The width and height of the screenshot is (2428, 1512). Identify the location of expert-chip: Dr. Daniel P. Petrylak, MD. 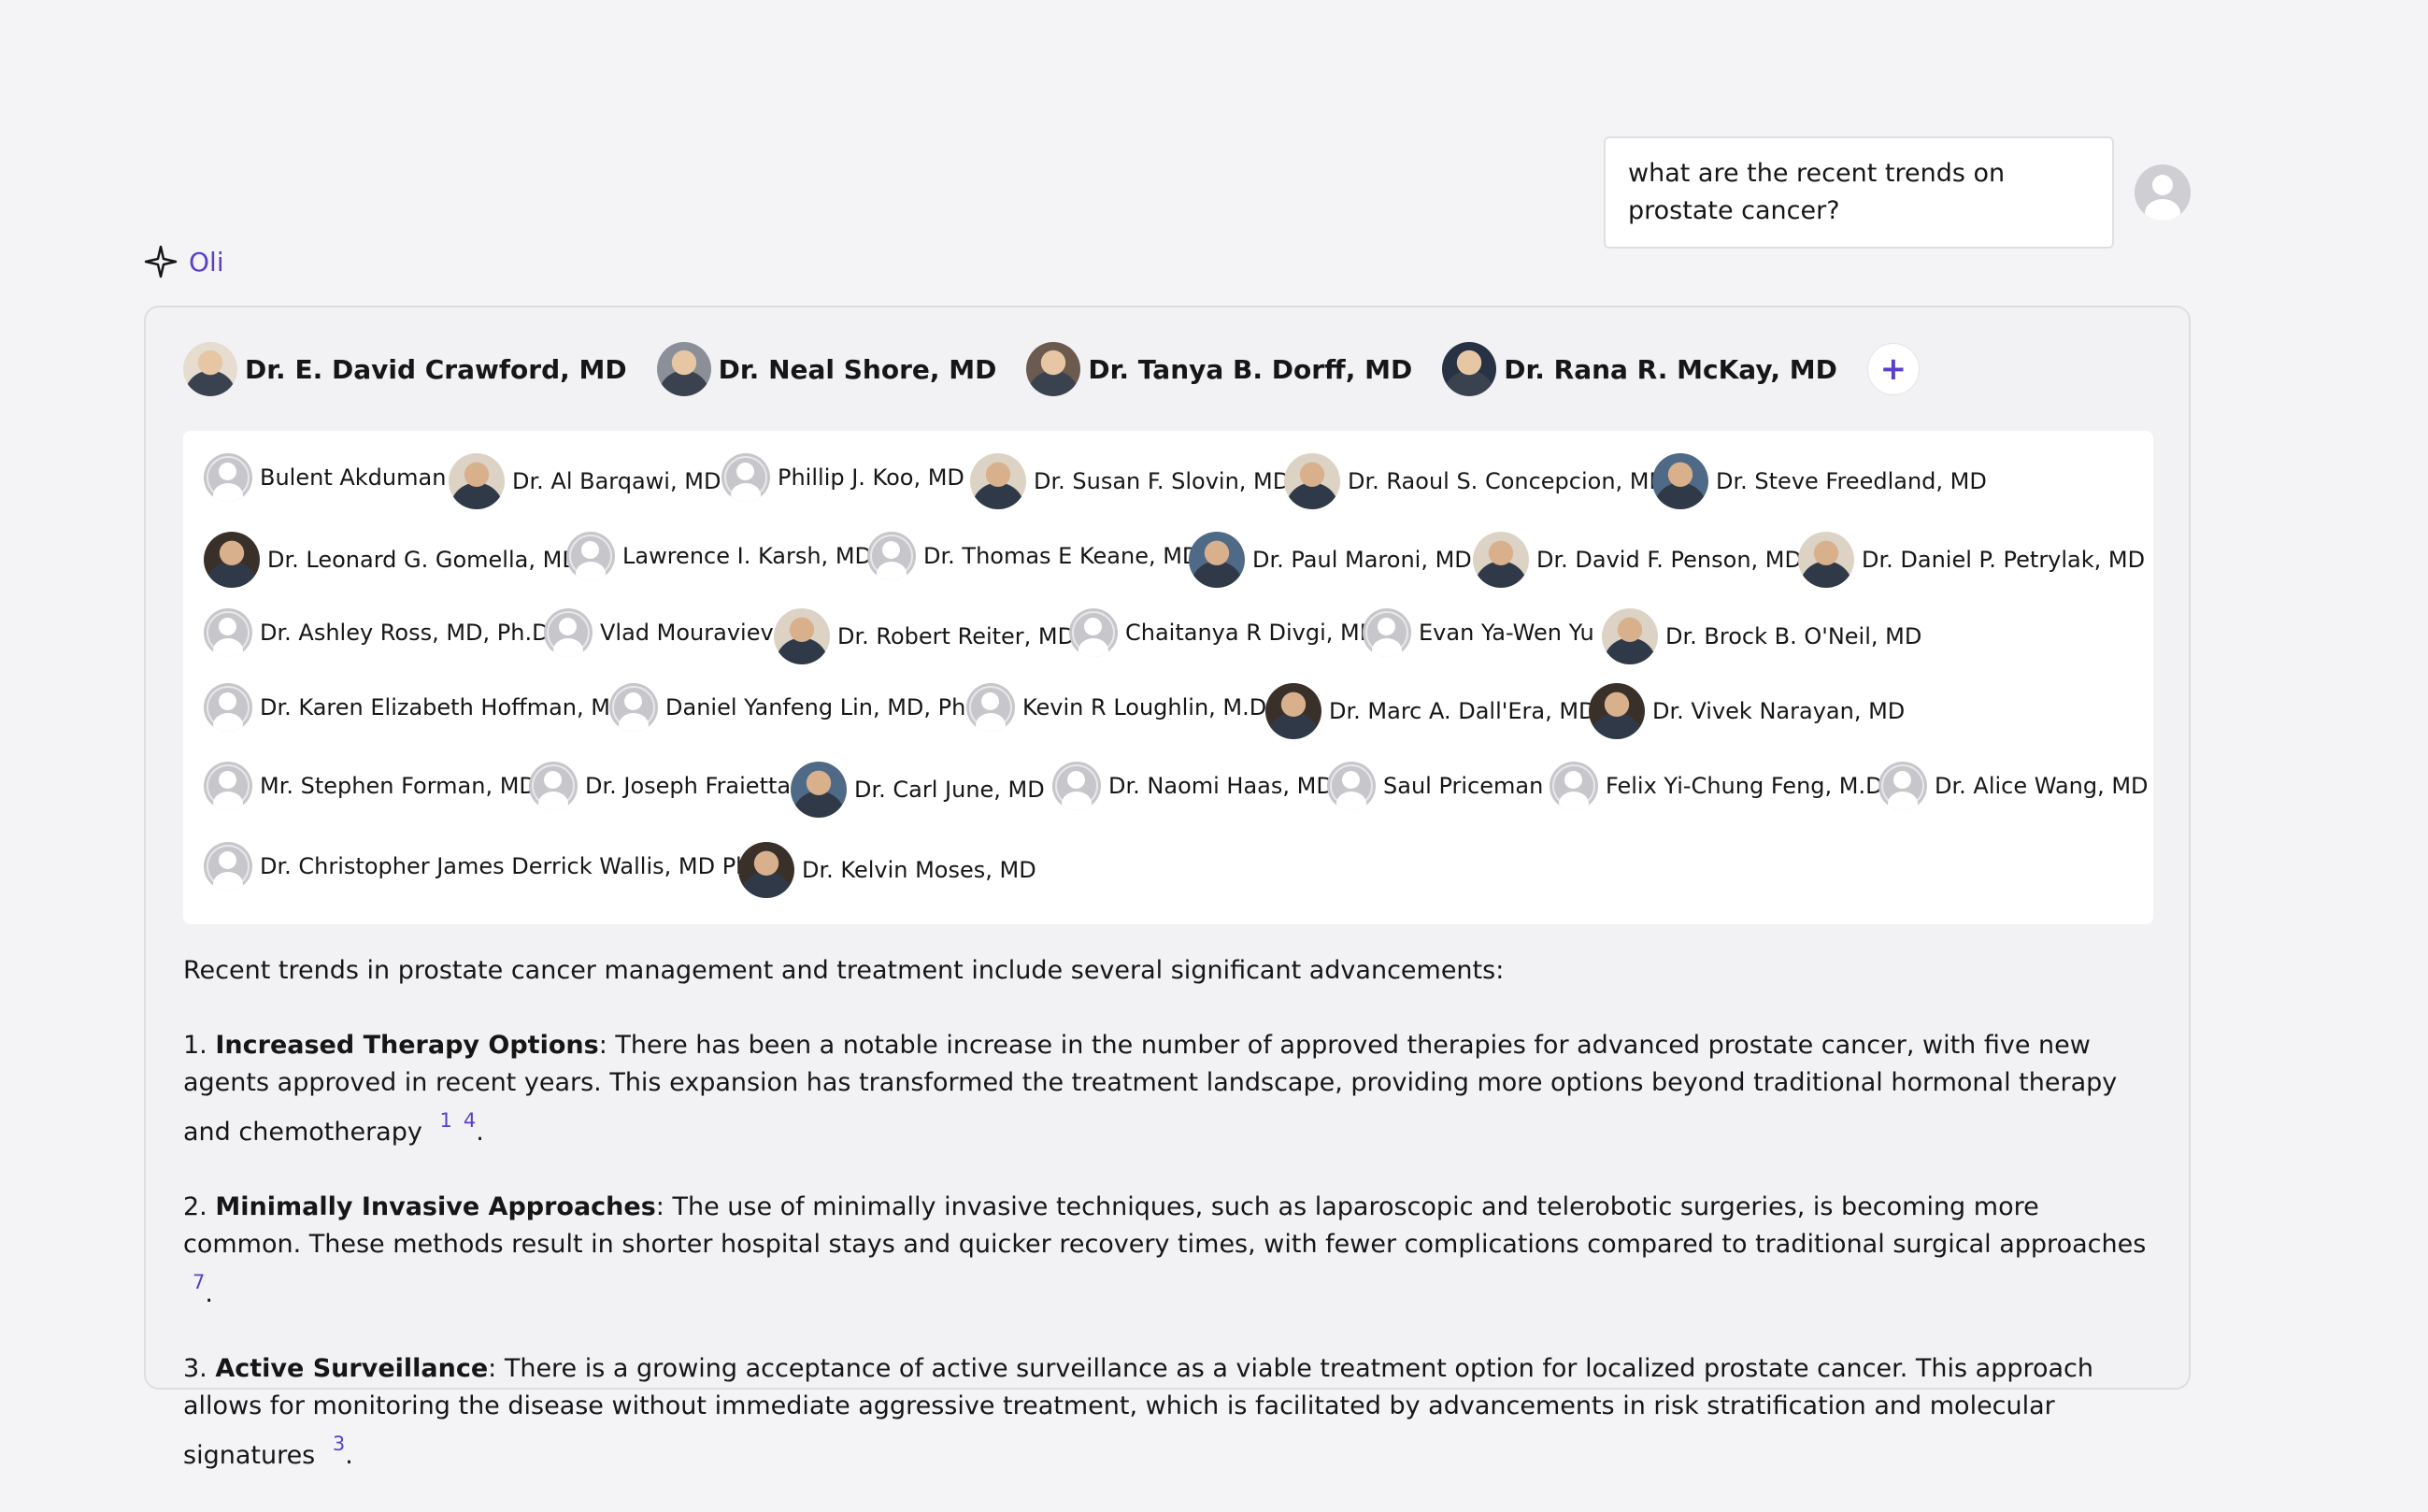
(1971, 560).